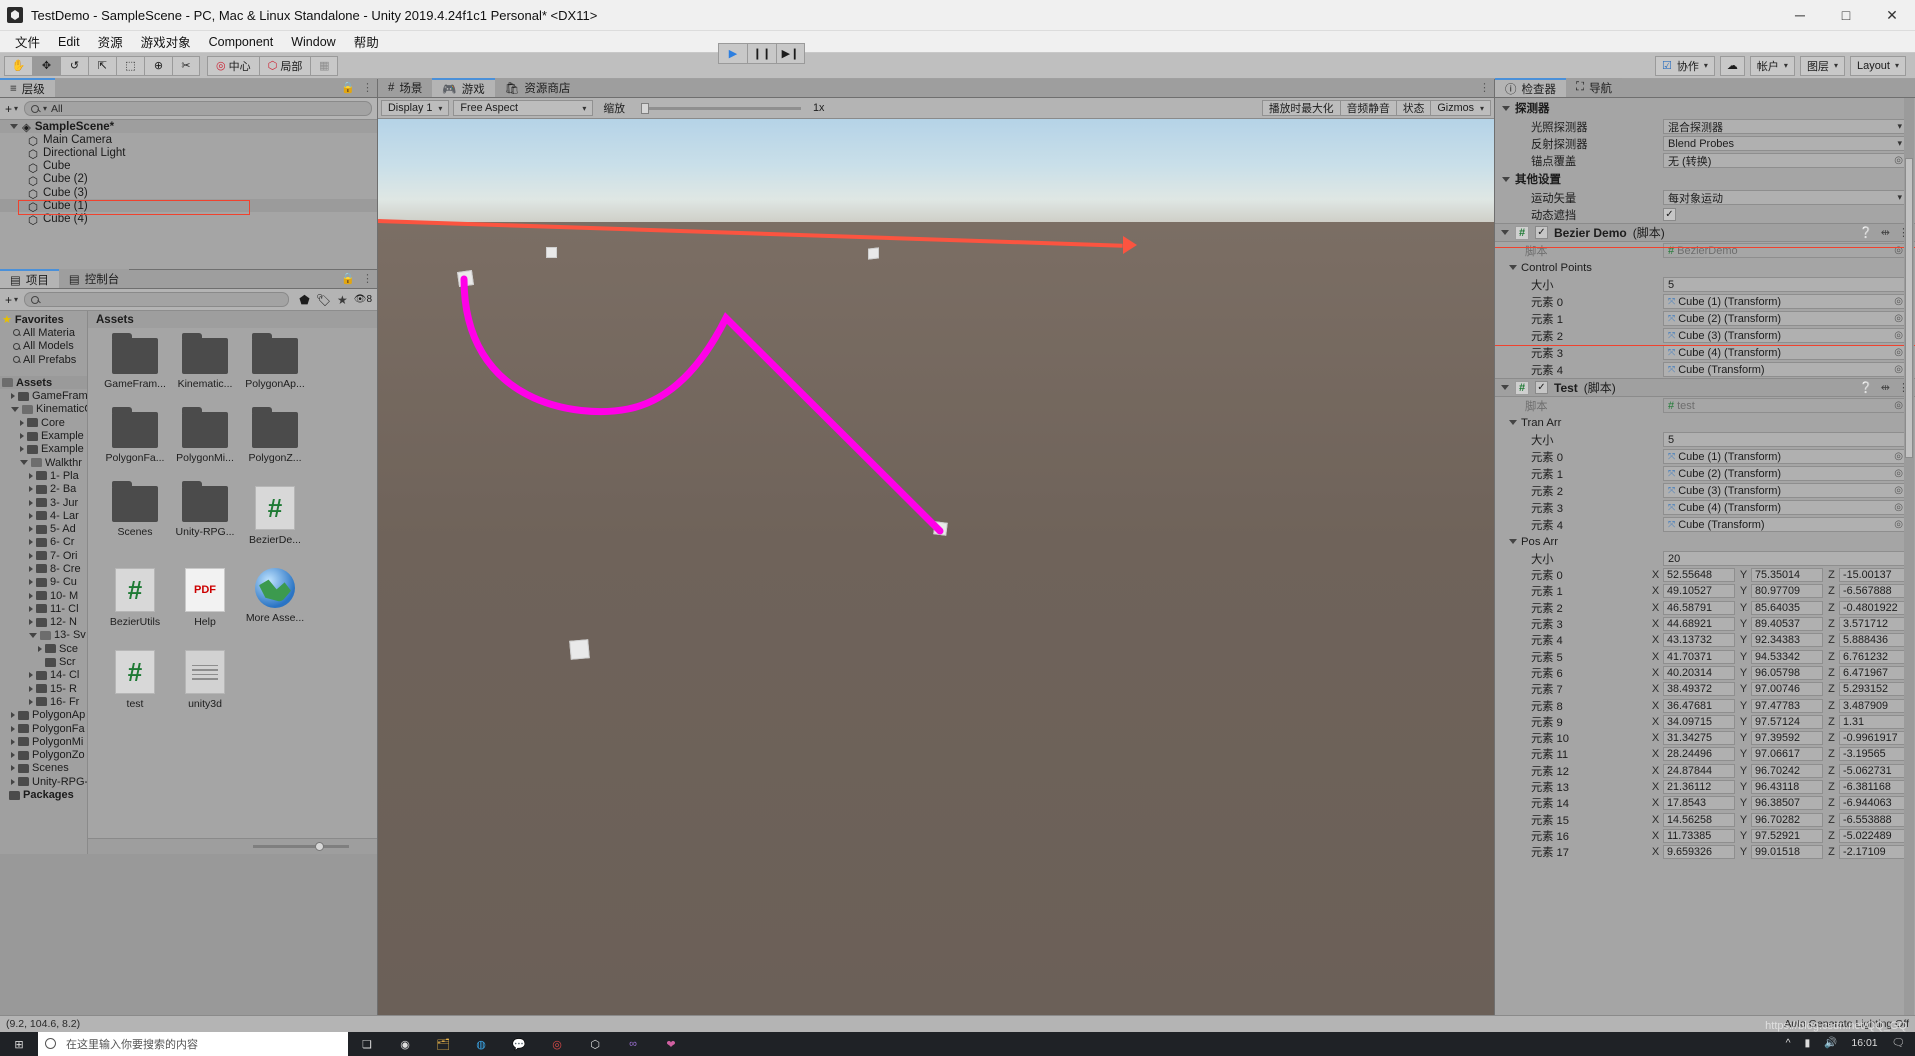 This screenshot has width=1915, height=1056. I want to click on hierarchy-item-cube-4: ⬡ Cube (4), so click(188, 220).